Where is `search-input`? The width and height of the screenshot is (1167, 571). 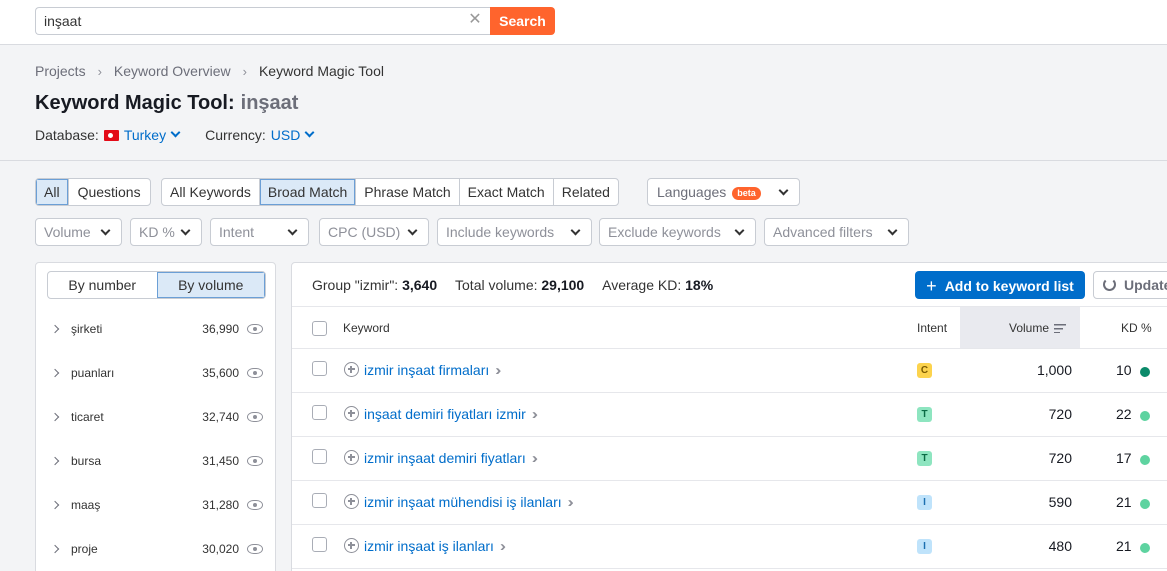
search-input is located at coordinates (262, 21).